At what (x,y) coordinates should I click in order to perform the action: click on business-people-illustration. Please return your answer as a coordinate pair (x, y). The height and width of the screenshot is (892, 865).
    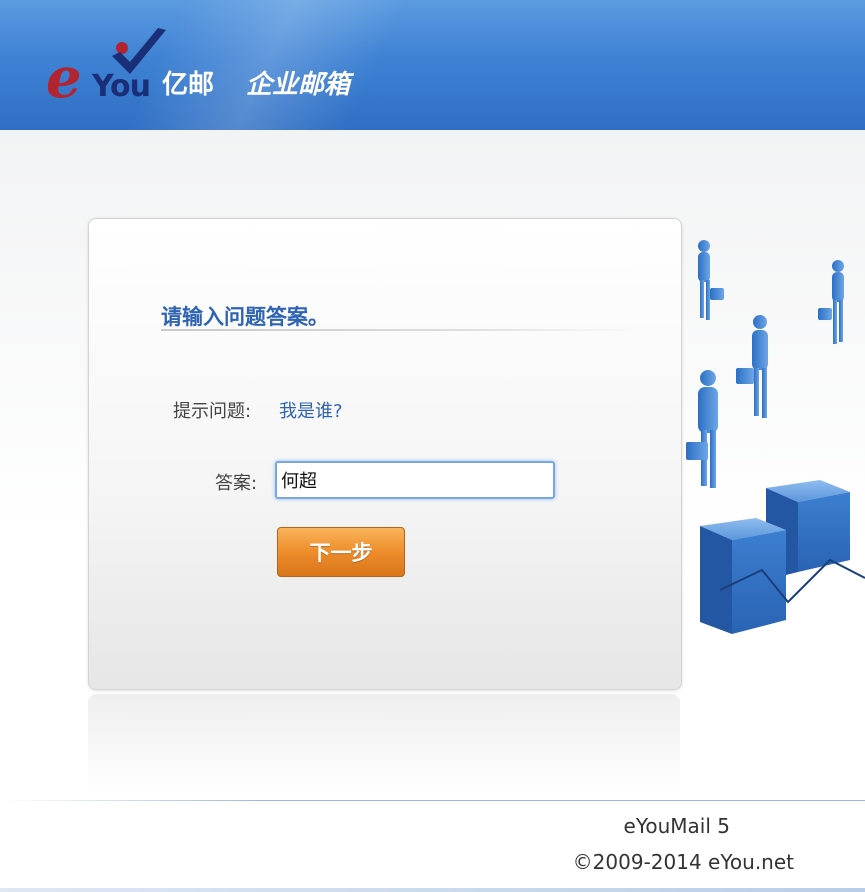
    Looking at the image, I should click on (775, 437).